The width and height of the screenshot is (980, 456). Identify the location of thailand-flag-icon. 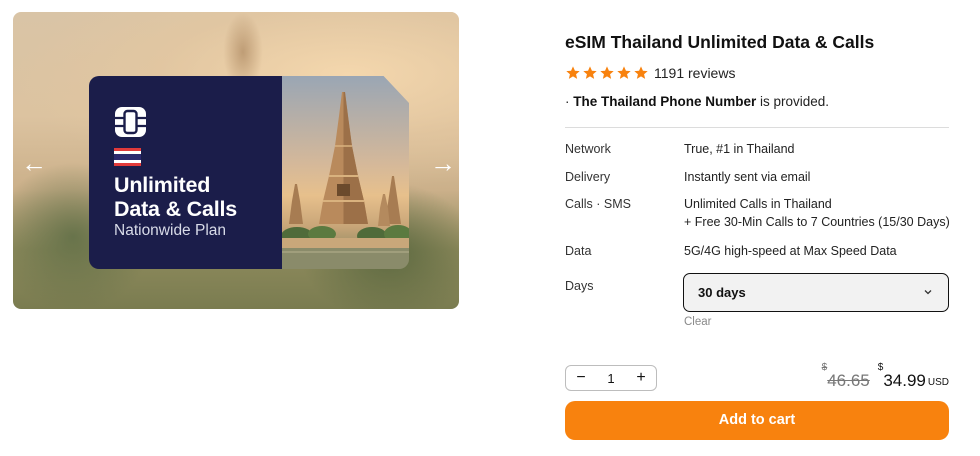
(127, 157).